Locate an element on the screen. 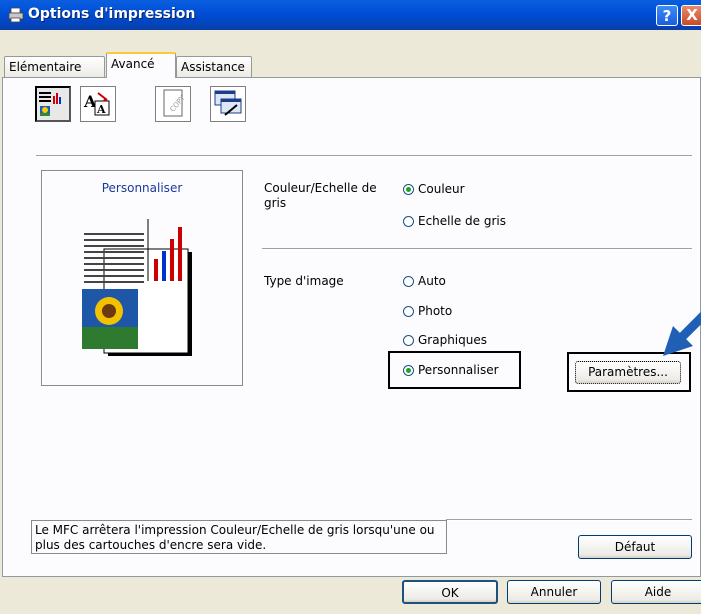  radio-photo: Photo is located at coordinates (427, 311).